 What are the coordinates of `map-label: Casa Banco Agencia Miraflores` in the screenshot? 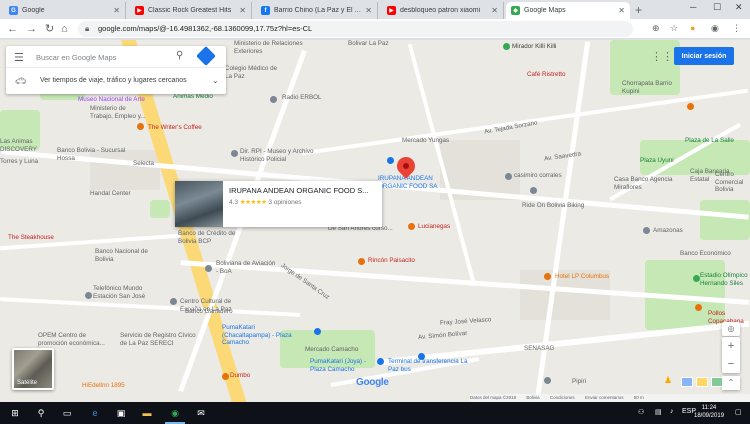 It's located at (644, 183).